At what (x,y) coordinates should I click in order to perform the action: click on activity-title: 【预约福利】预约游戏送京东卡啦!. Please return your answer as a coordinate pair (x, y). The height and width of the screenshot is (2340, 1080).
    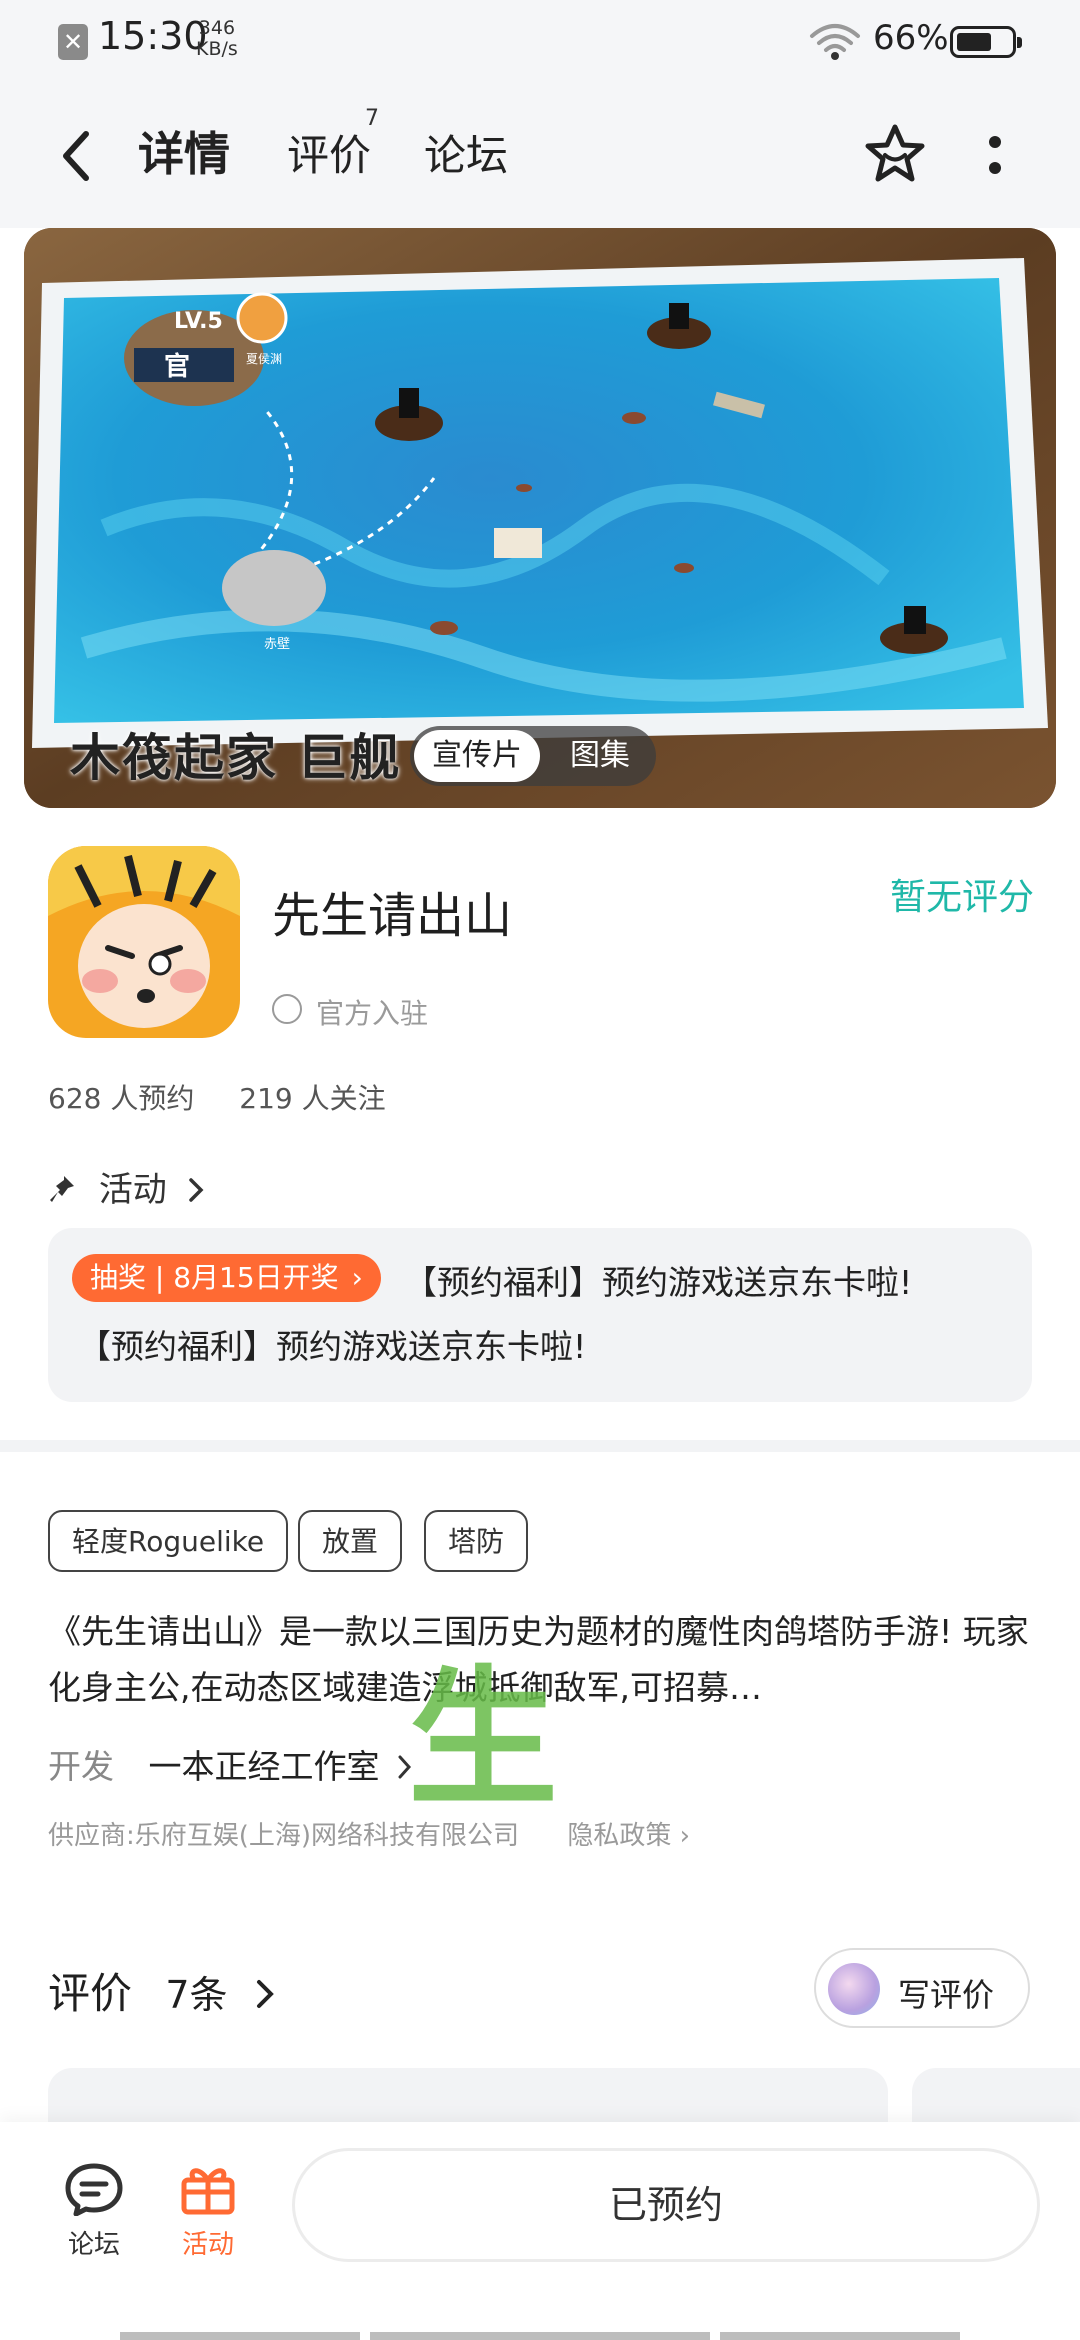
    Looking at the image, I should click on (658, 1282).